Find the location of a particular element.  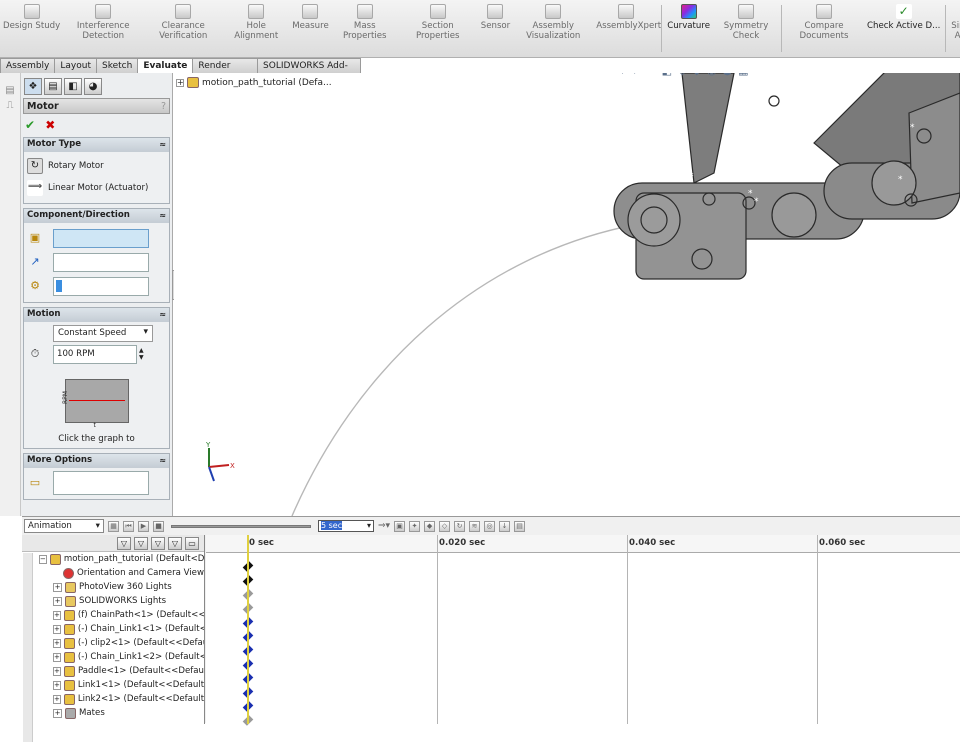

filter-driving-icon: ▽ is located at coordinates (141, 543).